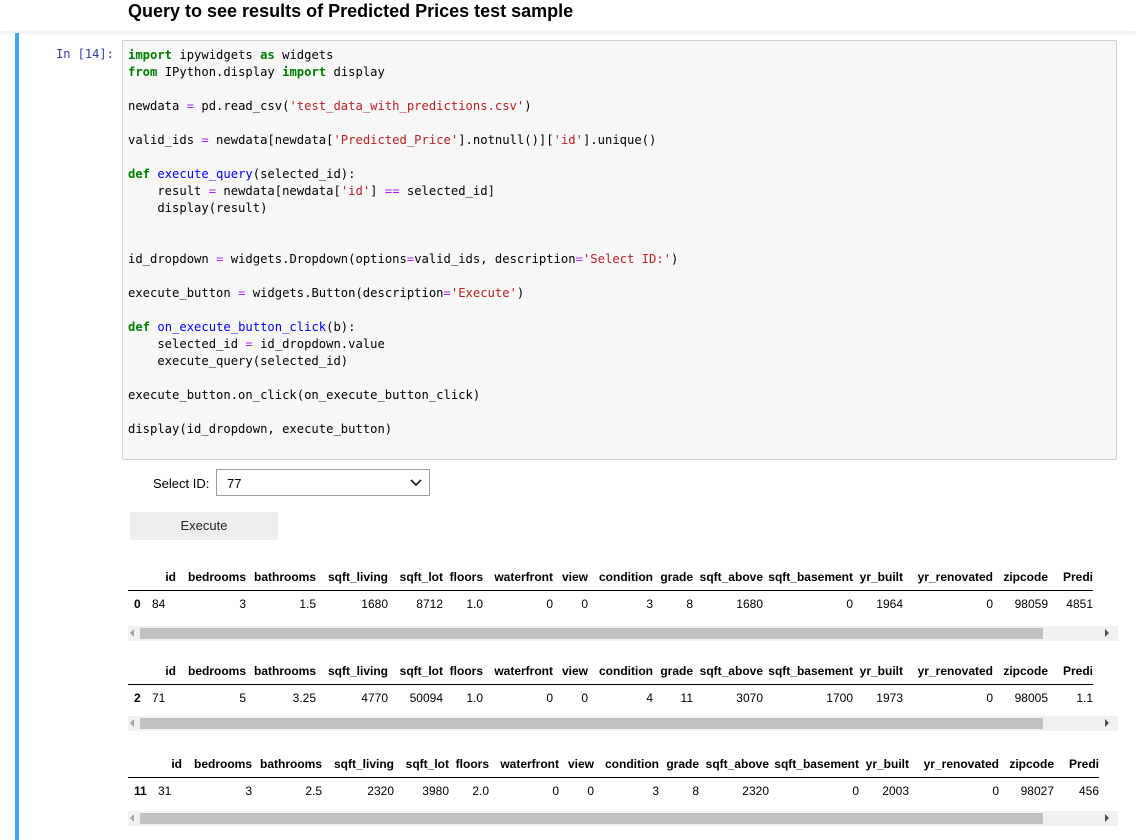  What do you see at coordinates (839, 698) in the screenshot?
I see `table-cell: 1700` at bounding box center [839, 698].